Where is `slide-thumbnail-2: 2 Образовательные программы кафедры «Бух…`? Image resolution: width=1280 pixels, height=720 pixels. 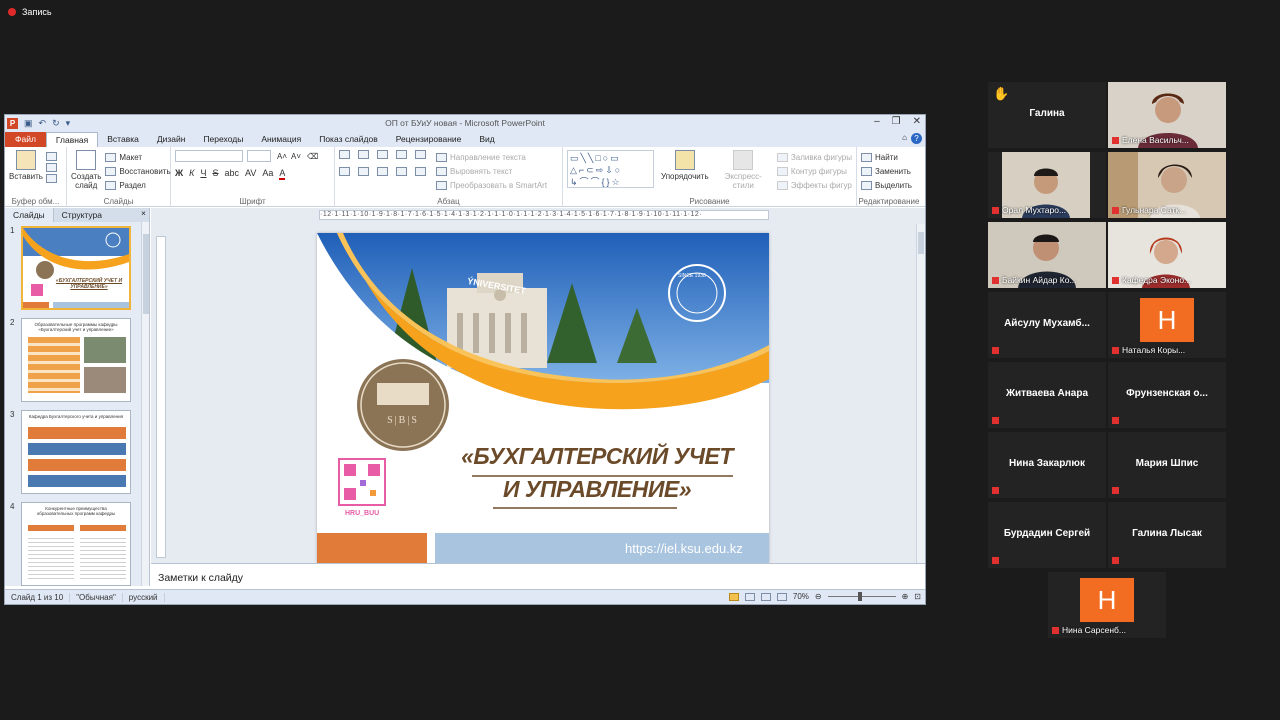
slide-thumbnail-2: 2 Образовательные программы кафедры «Бух… is located at coordinates (73, 362).